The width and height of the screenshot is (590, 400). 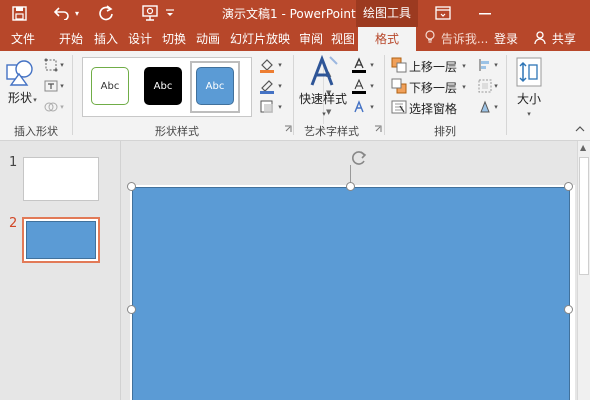 What do you see at coordinates (177, 131) in the screenshot?
I see `shape-styles-group-label: 形状样式` at bounding box center [177, 131].